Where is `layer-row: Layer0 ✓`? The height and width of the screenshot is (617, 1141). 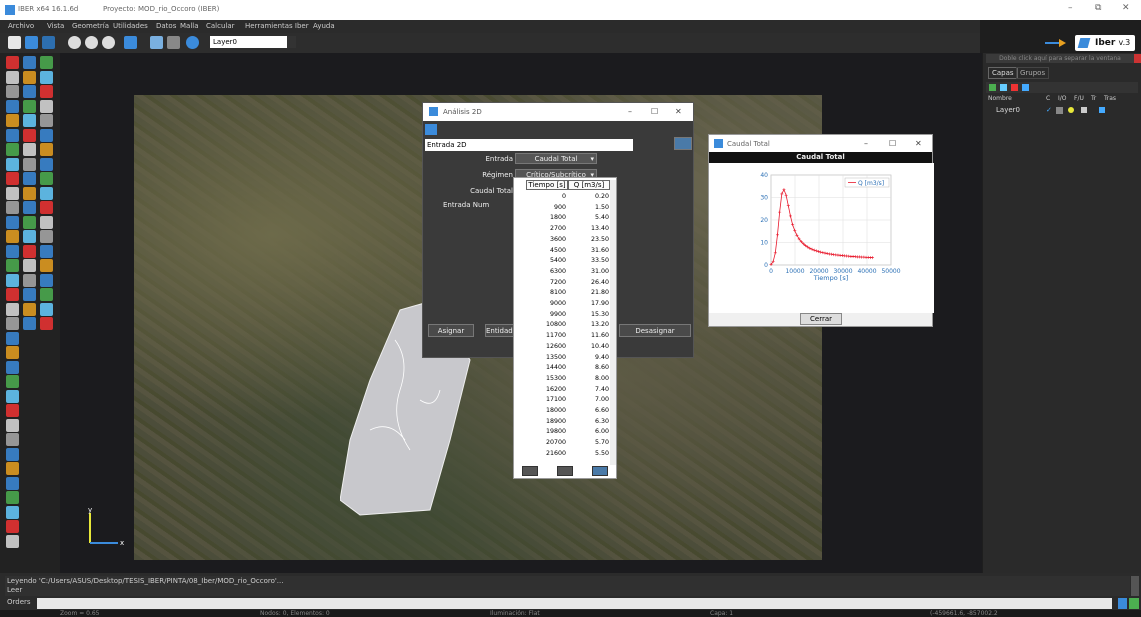
layer-row: Layer0 ✓ is located at coordinates (1062, 110).